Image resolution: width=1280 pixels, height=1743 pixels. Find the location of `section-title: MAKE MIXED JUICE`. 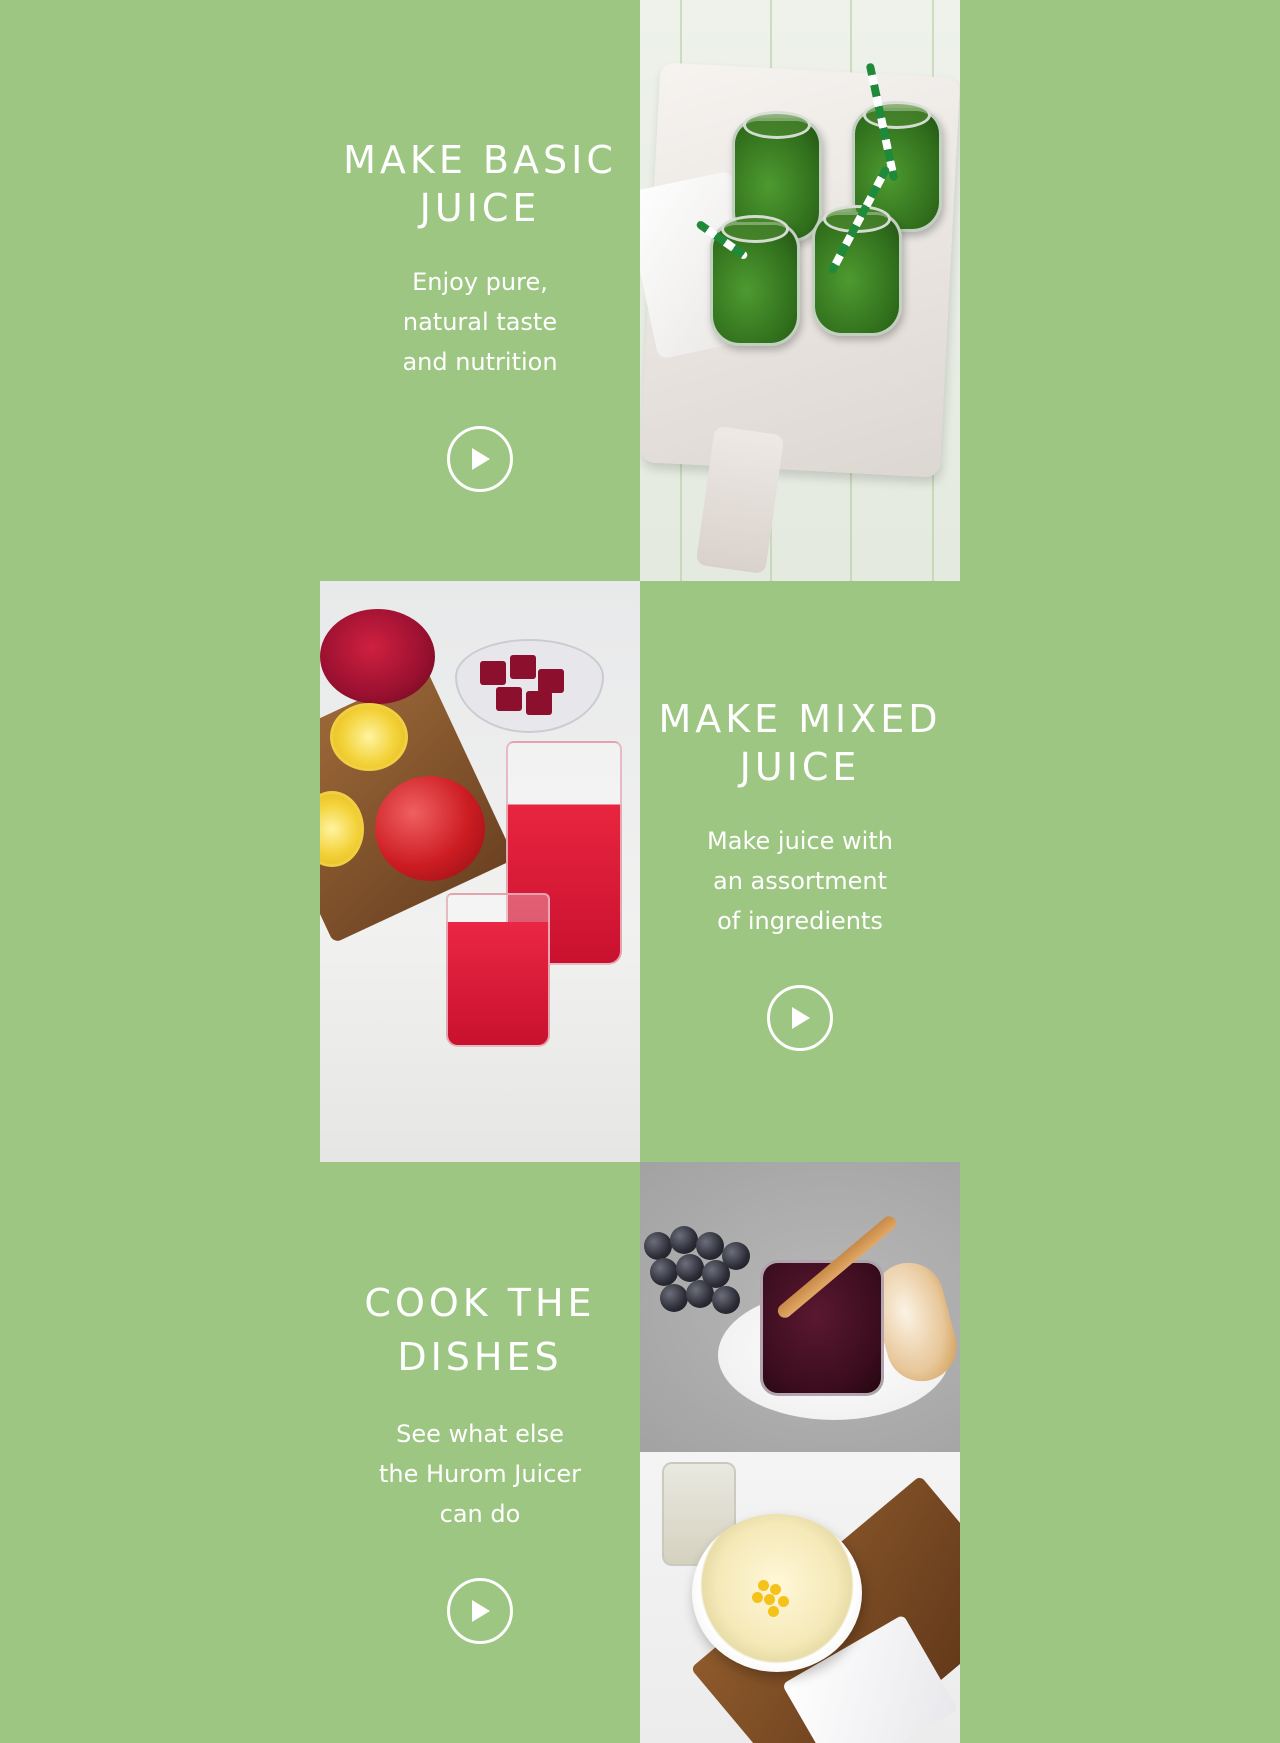

section-title: MAKE MIXED JUICE is located at coordinates (800, 743).